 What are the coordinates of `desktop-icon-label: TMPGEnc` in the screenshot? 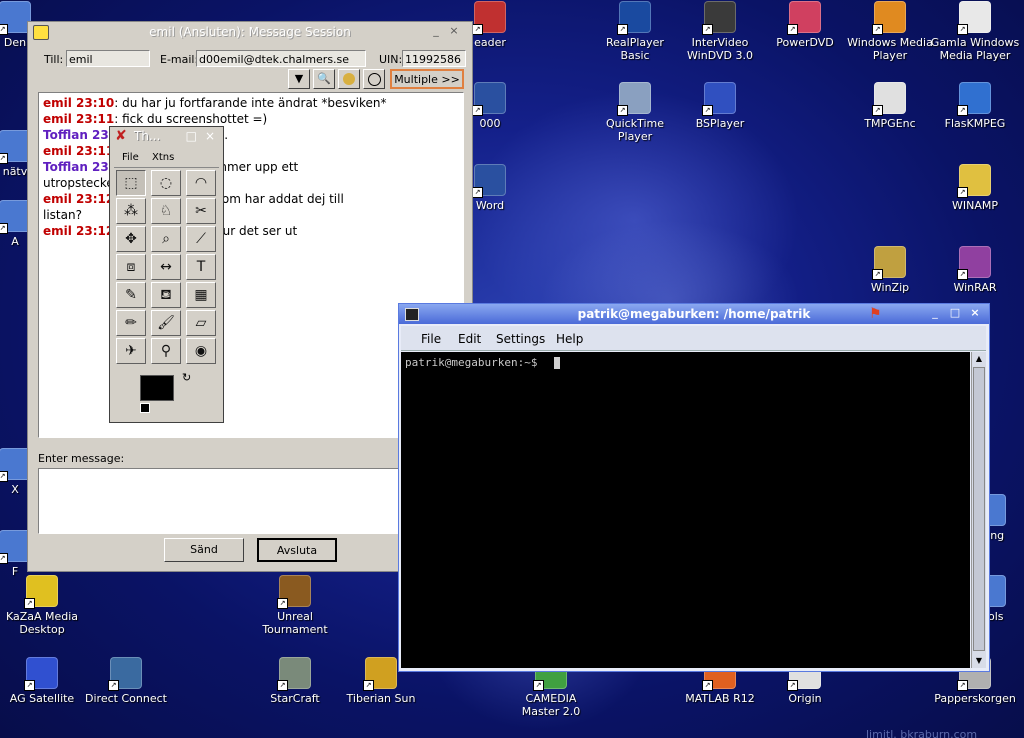 It's located at (890, 123).